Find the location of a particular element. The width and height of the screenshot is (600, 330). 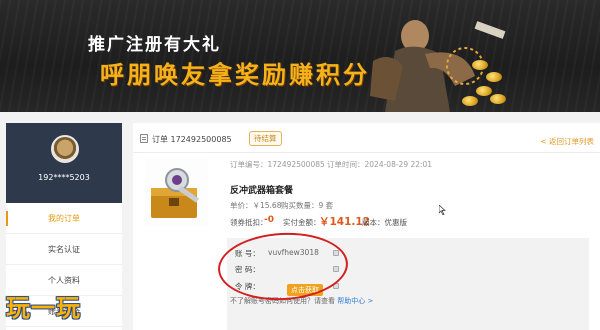

order-time: 订单时间：2024-08-29 22:01 is located at coordinates (380, 164).